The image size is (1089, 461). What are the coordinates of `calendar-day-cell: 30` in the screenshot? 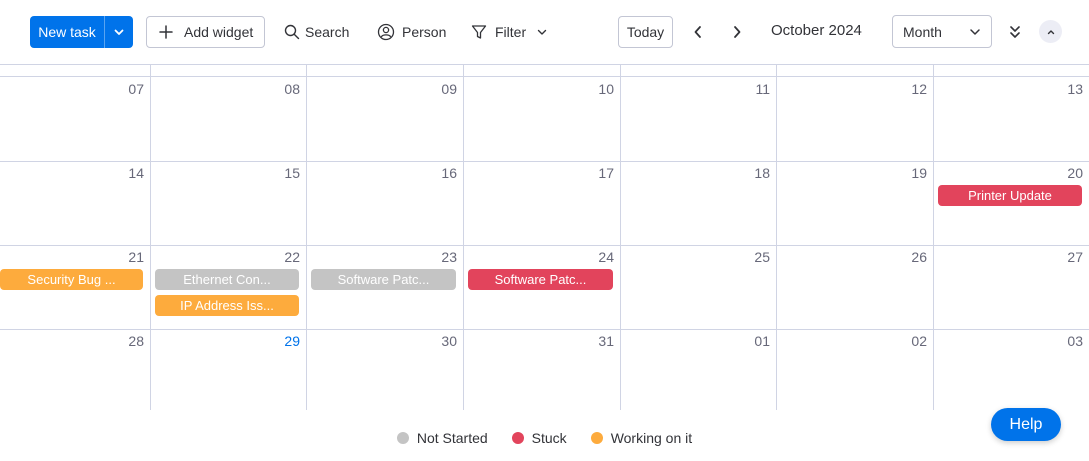 It's located at (384, 371).